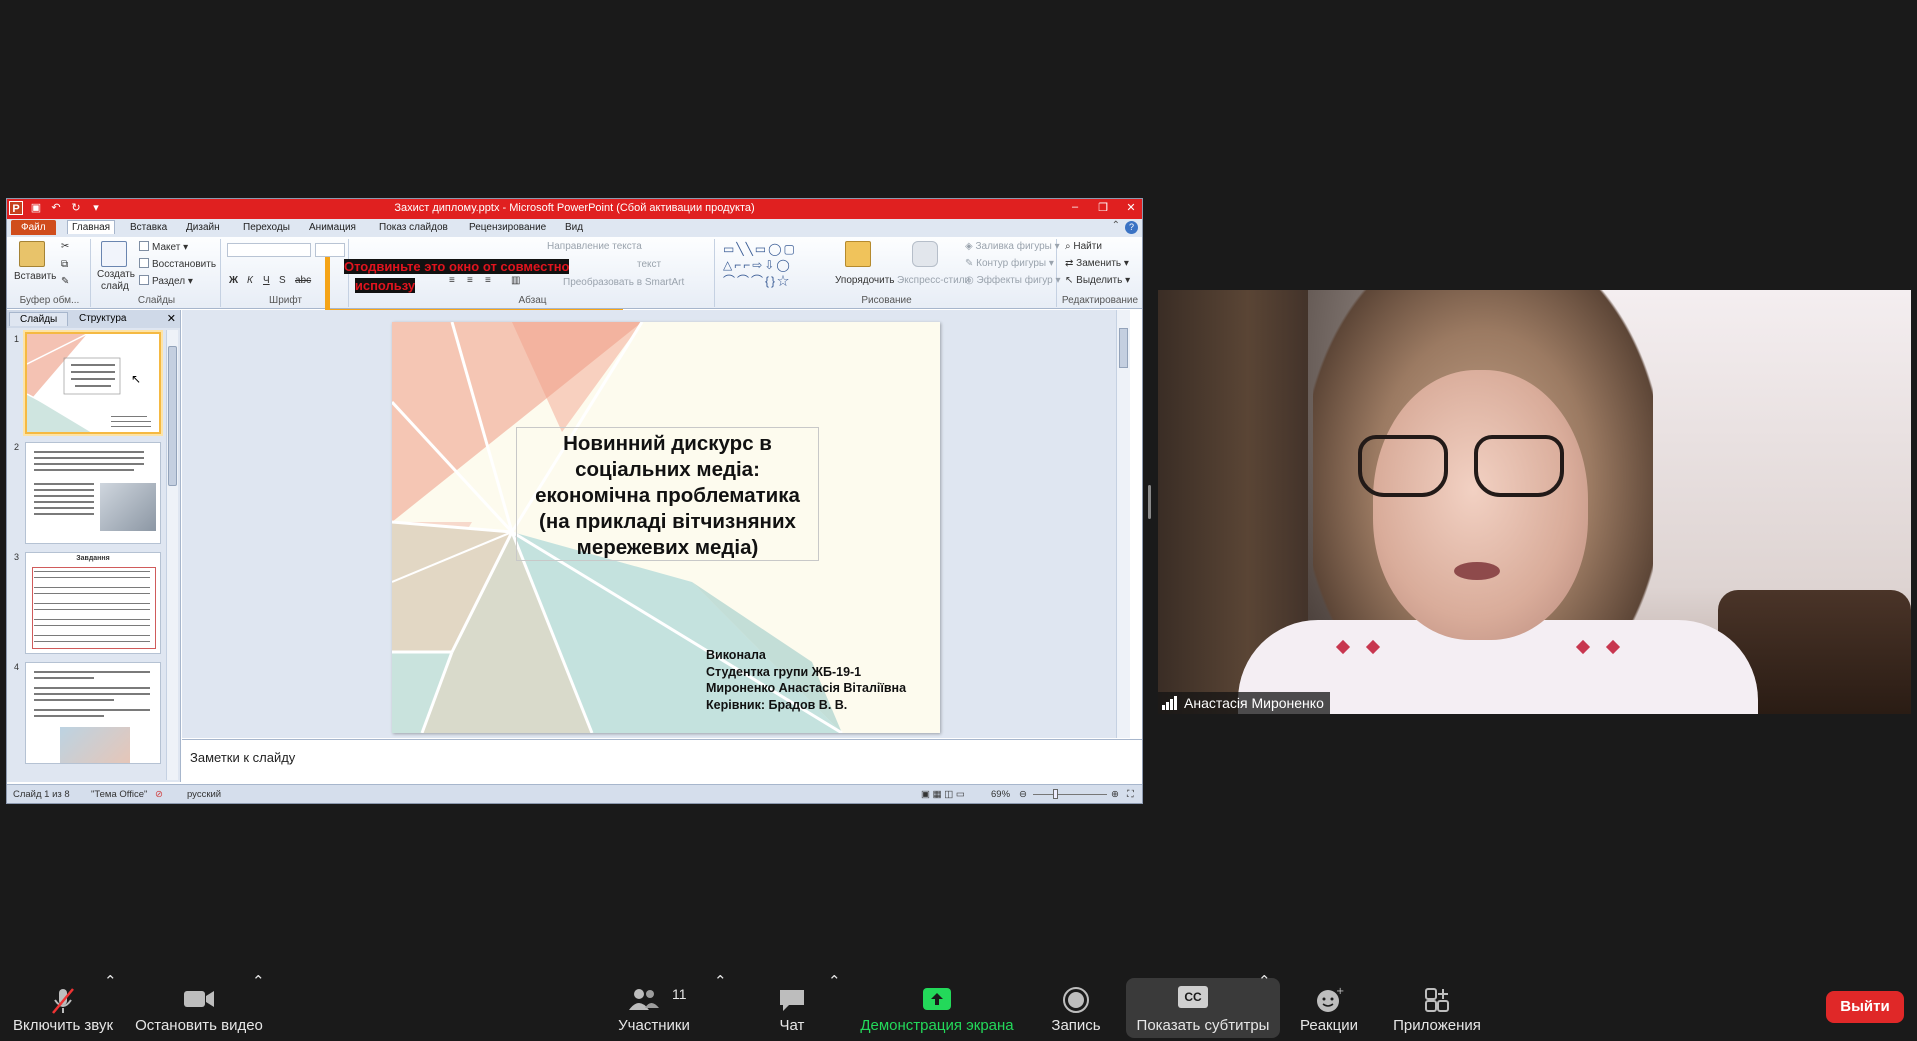  I want to click on slide-title-line: економічна проблематика, so click(667, 495).